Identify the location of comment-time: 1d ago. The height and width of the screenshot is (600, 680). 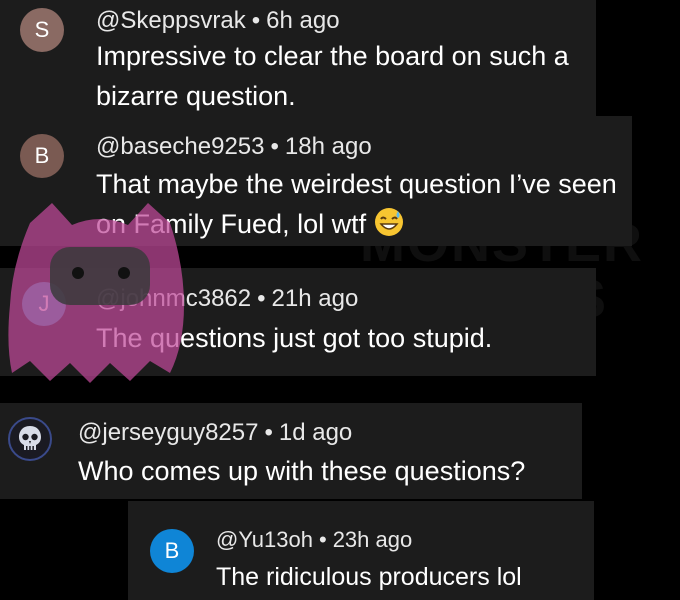
(315, 432).